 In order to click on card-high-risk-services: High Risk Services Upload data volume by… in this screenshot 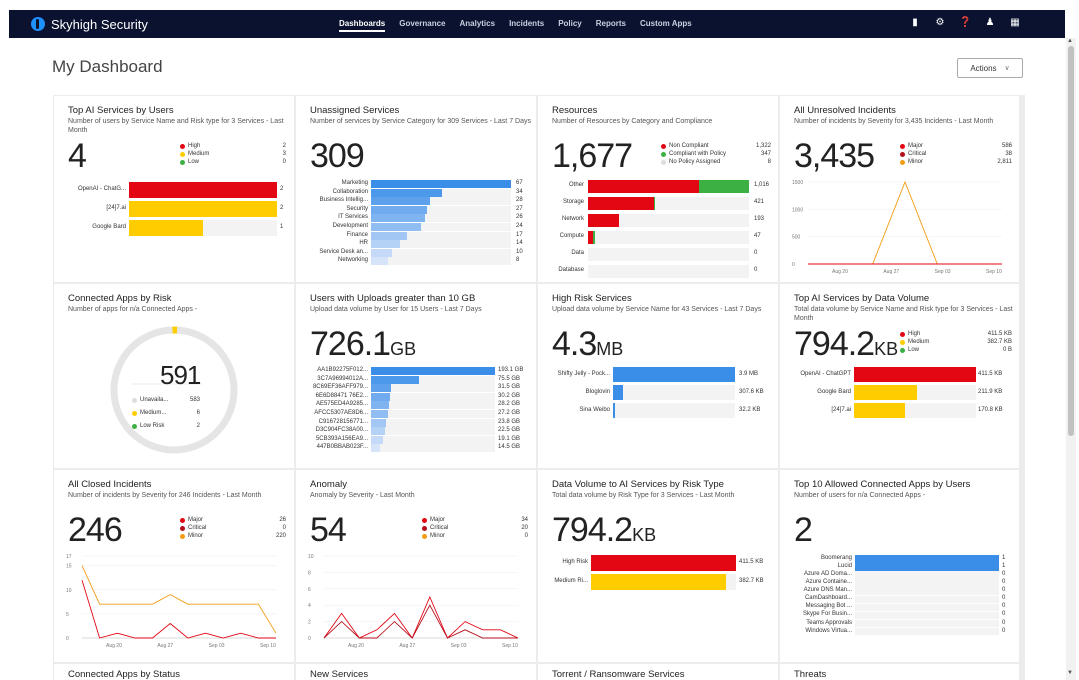, I will do `click(658, 376)`.